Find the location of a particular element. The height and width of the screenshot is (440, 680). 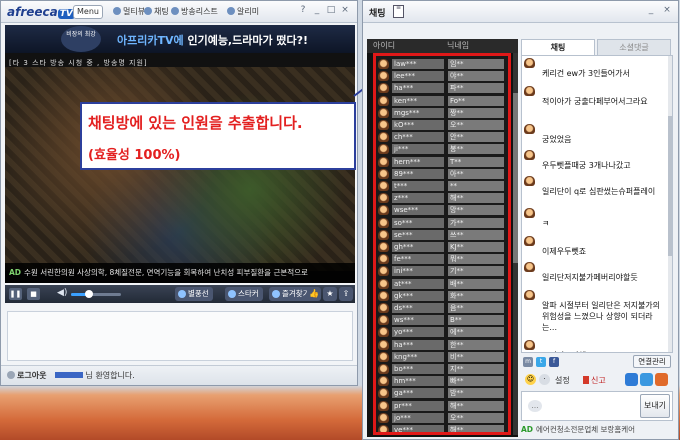

user-id: wse*** is located at coordinates (418, 210).